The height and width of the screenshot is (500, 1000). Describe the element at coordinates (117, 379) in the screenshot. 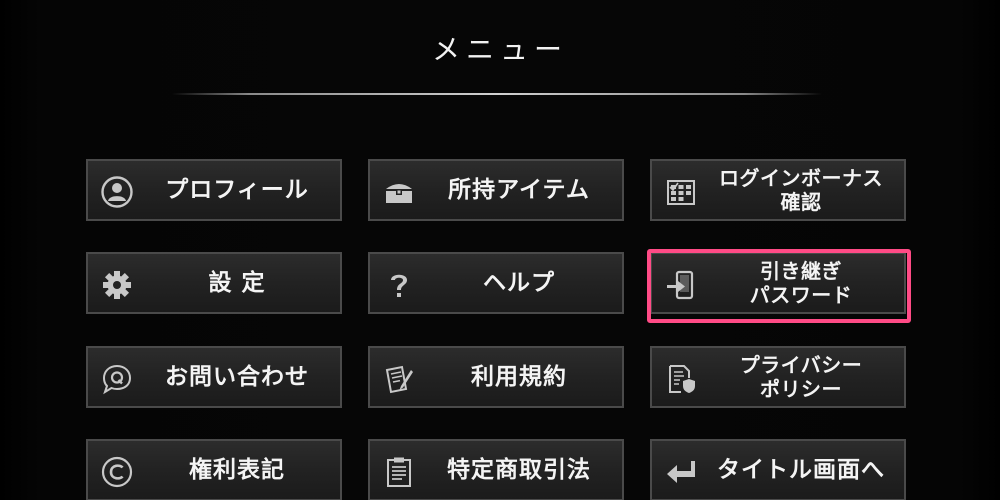

I see `q-bubble-icon` at that location.